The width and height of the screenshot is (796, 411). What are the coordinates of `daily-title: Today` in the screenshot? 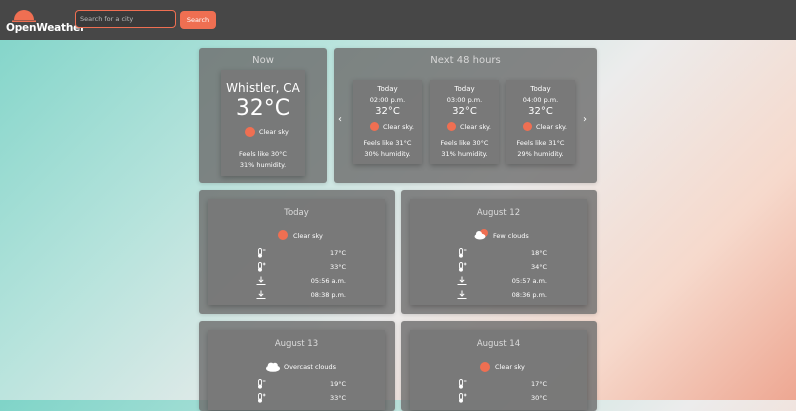 It's located at (296, 213).